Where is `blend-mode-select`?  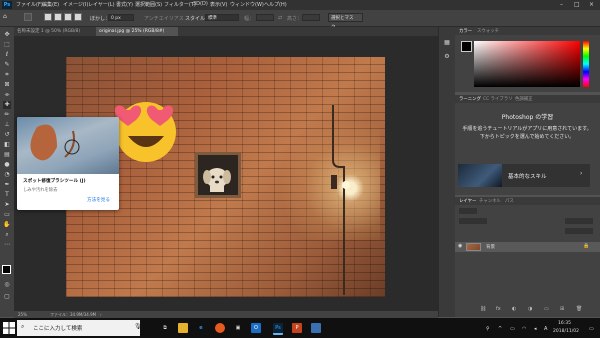
blend-mode-select is located at coordinates (473, 221).